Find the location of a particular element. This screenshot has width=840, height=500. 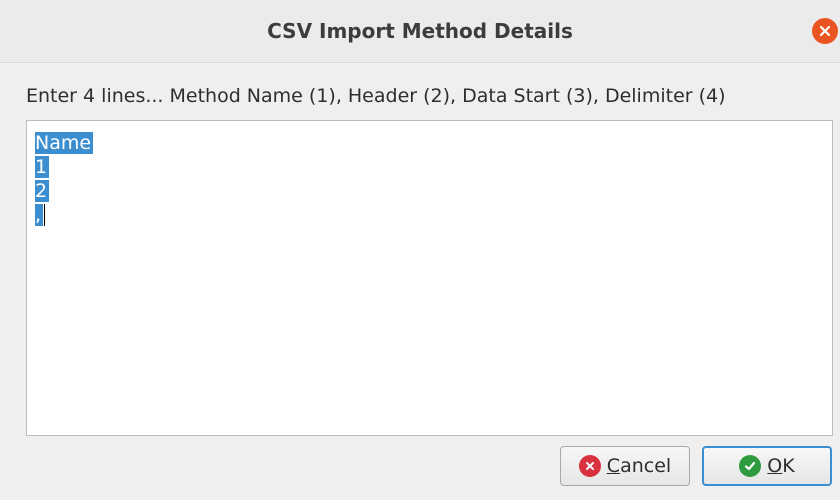

cancel-button: Cancel is located at coordinates (625, 466).